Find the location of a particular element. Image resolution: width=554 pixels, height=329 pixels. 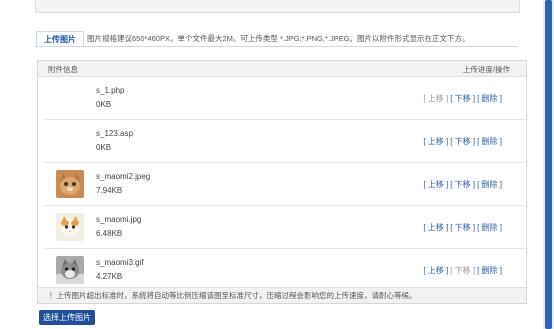

tab-divider is located at coordinates (276, 46).